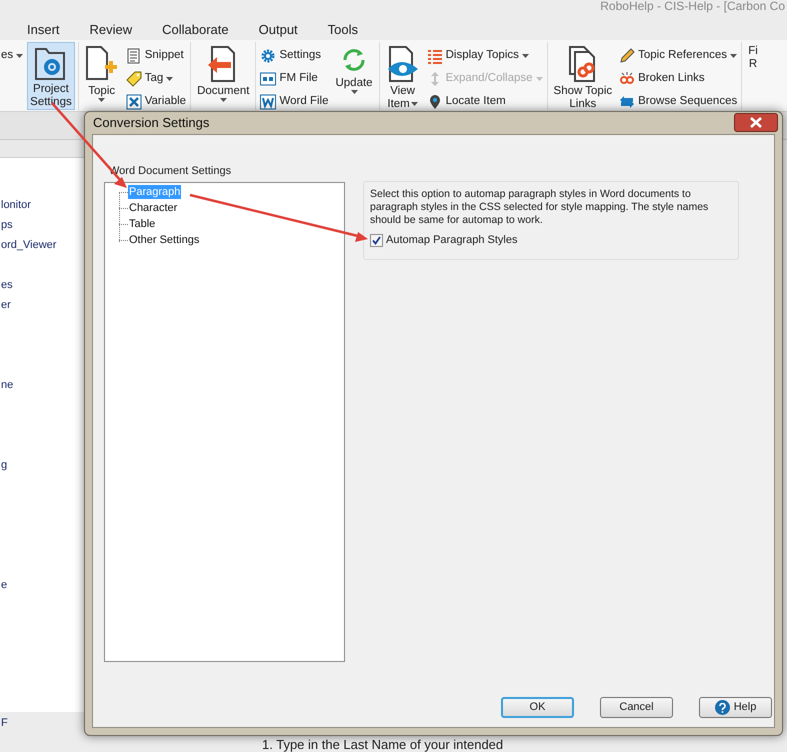  I want to click on list-lines-icon, so click(434, 56).